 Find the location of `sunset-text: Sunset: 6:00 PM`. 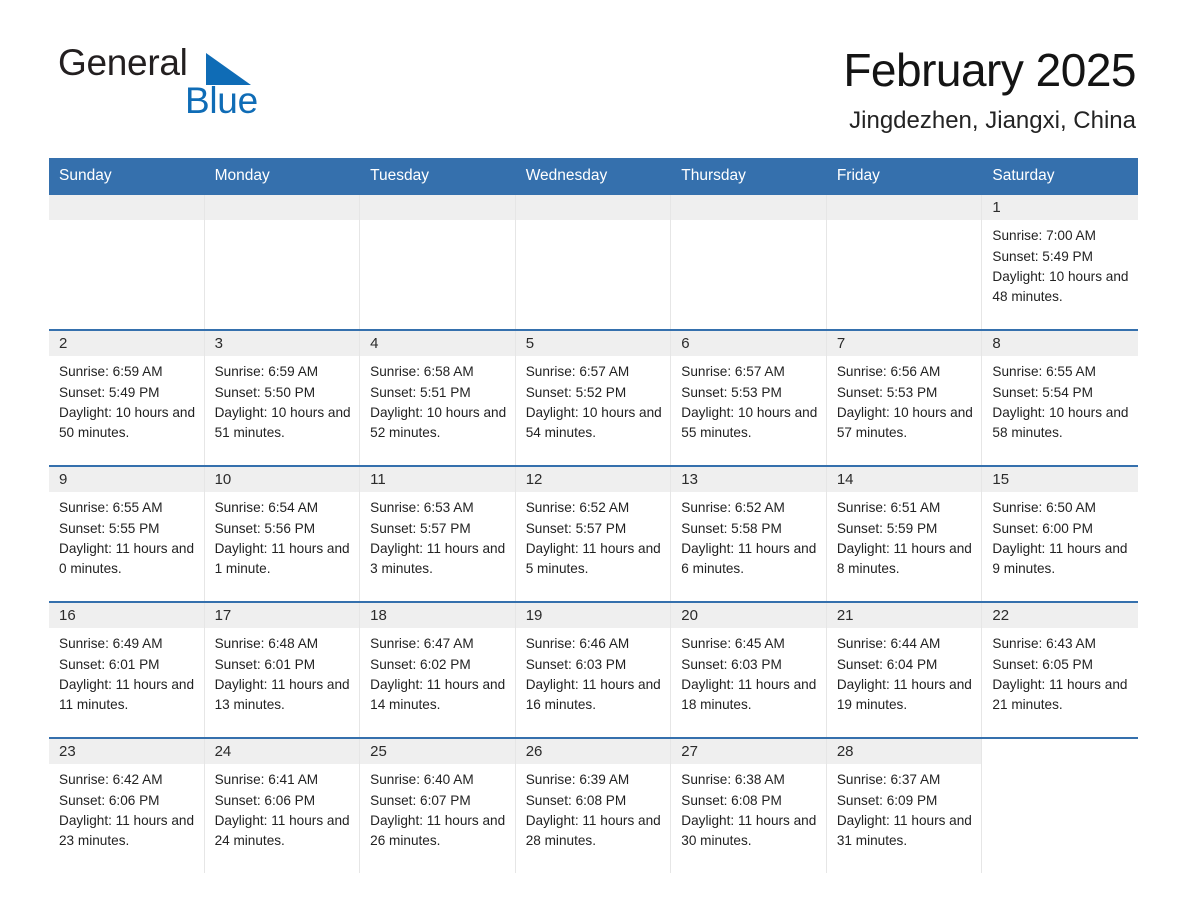

sunset-text: Sunset: 6:00 PM is located at coordinates (1042, 528).